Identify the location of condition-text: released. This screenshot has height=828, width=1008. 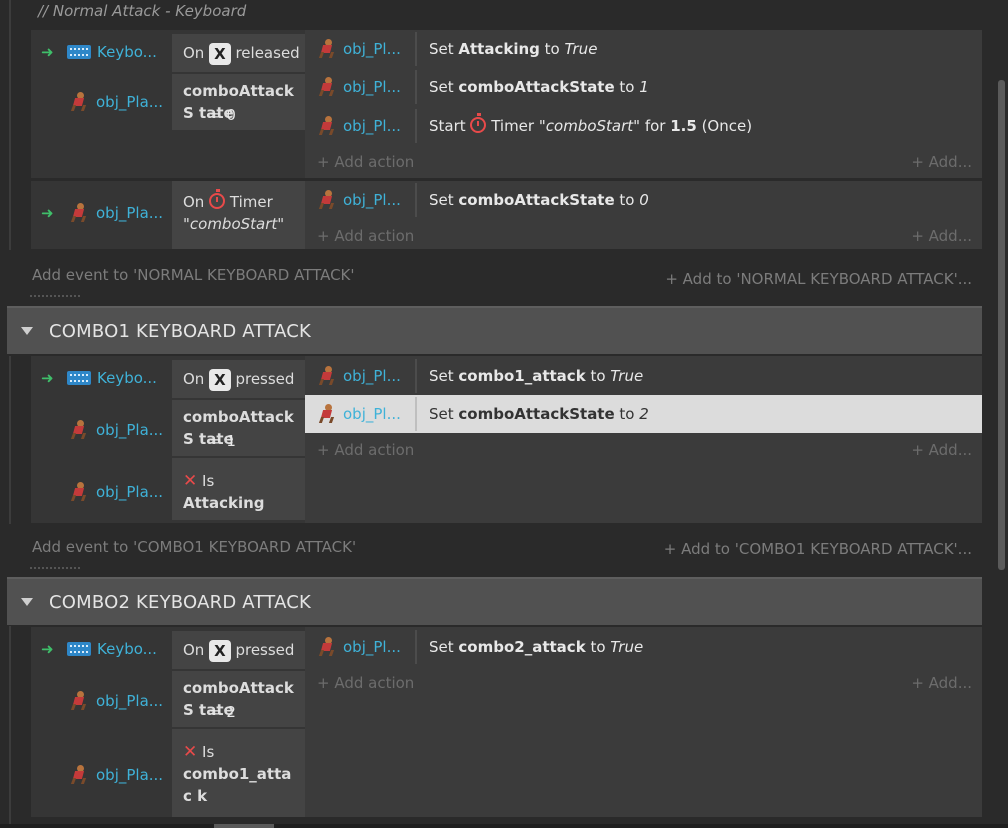
(267, 53).